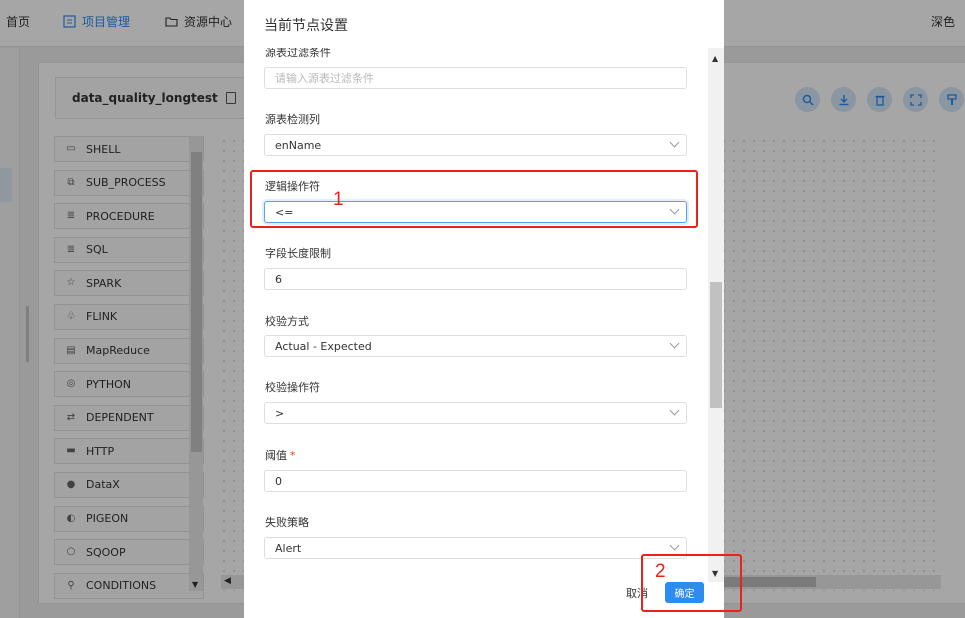  Describe the element at coordinates (715, 58) in the screenshot. I see `scroll-up-arrow-icon: ▲` at that location.